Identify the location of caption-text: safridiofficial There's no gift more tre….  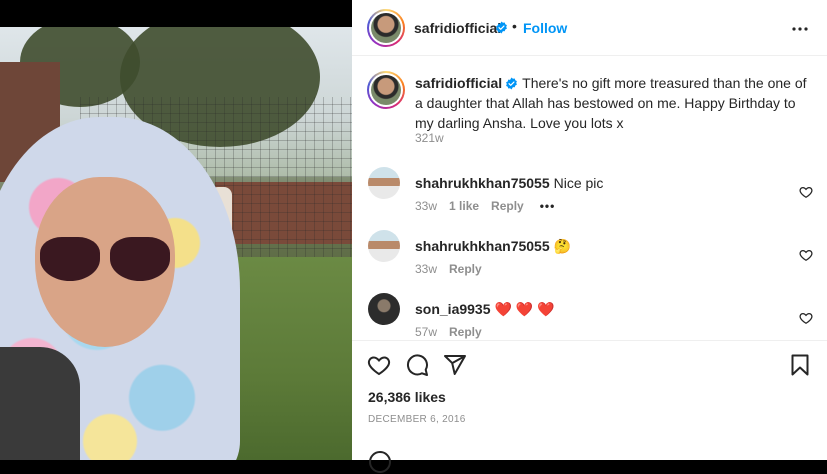
(615, 103).